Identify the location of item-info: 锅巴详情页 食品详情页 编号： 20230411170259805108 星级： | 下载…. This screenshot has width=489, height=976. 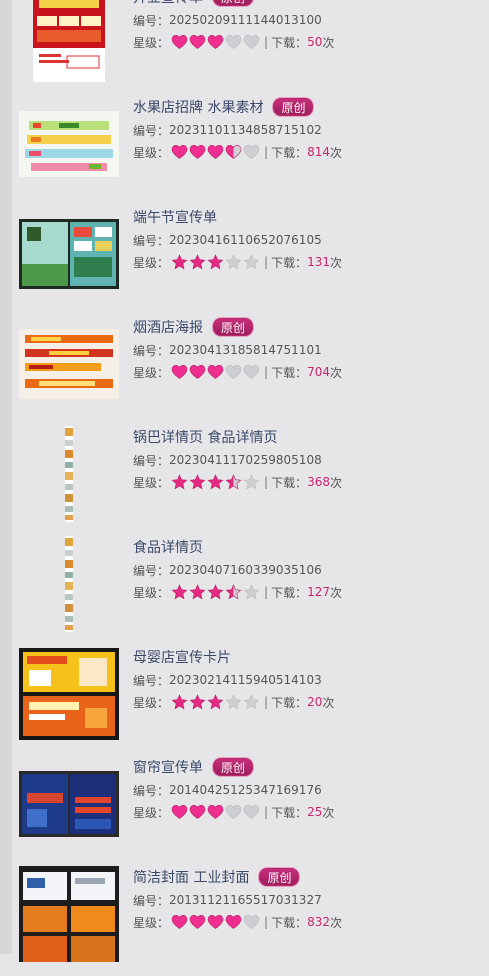
(237, 460).